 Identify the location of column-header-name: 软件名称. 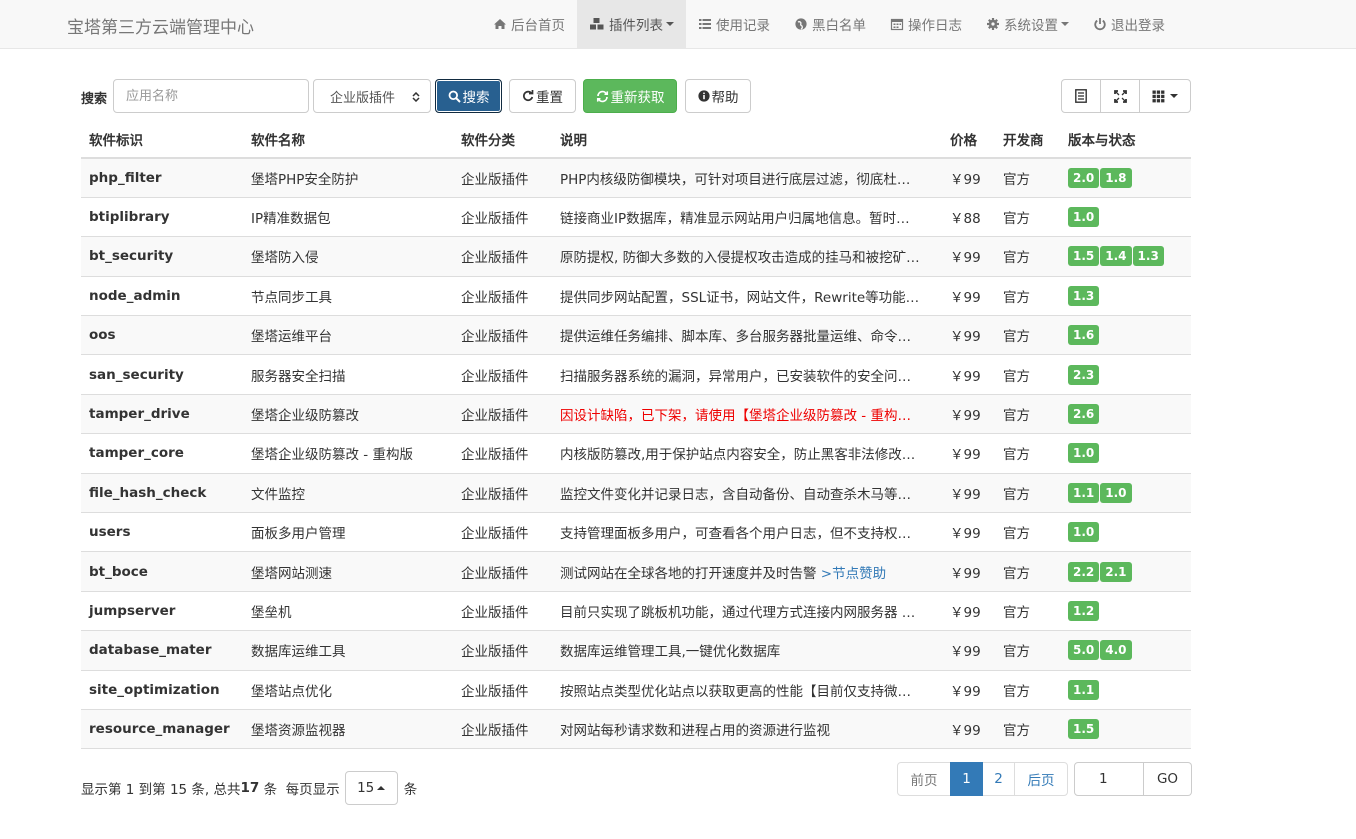
(348, 140).